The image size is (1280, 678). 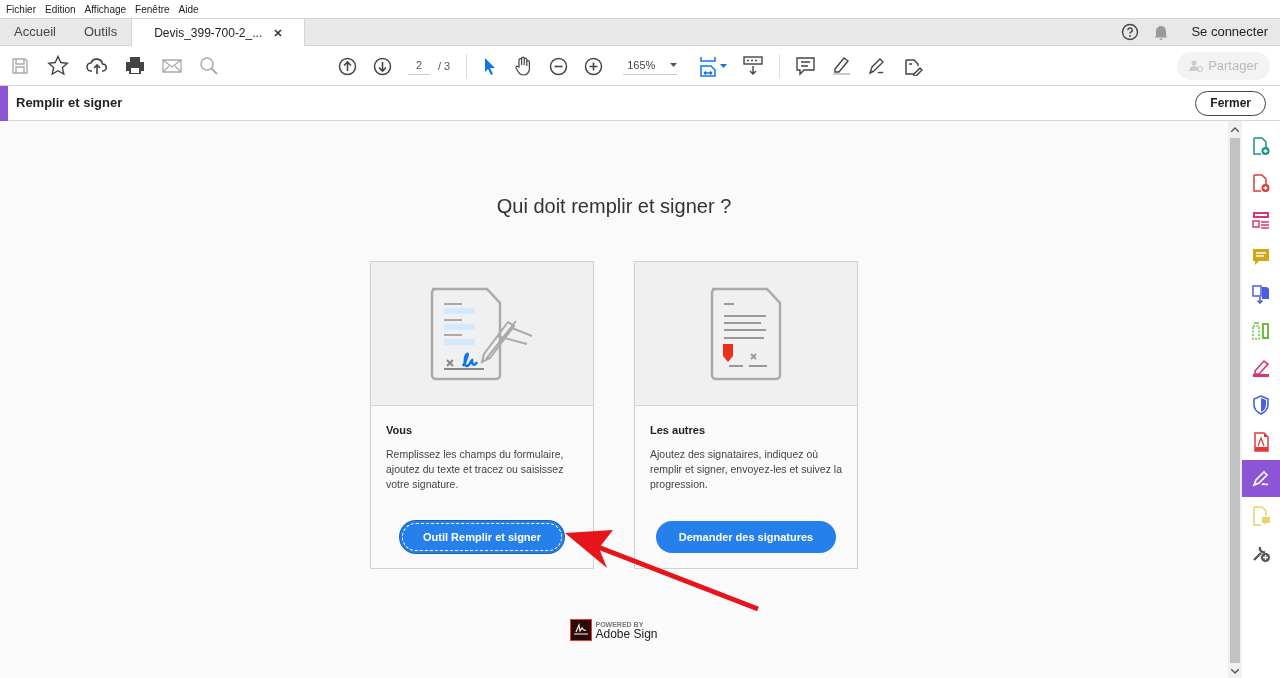 I want to click on zoom-out-icon, so click(x=559, y=66).